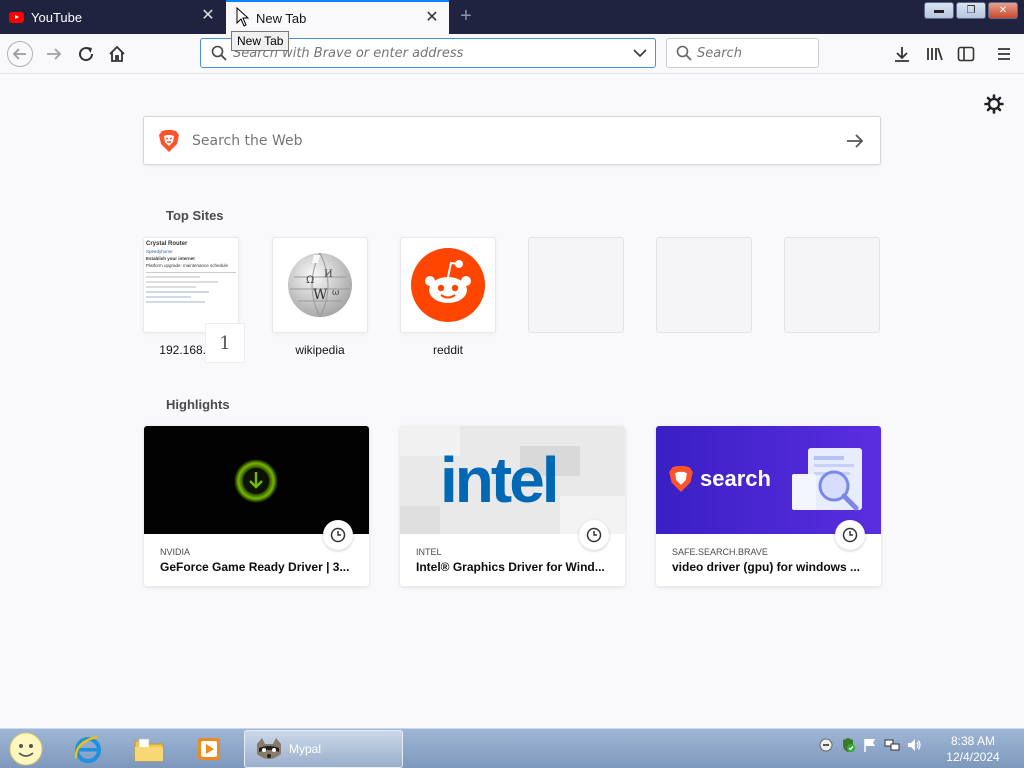 This screenshot has width=1024, height=768. I want to click on minimize-button: ▬, so click(939, 10).